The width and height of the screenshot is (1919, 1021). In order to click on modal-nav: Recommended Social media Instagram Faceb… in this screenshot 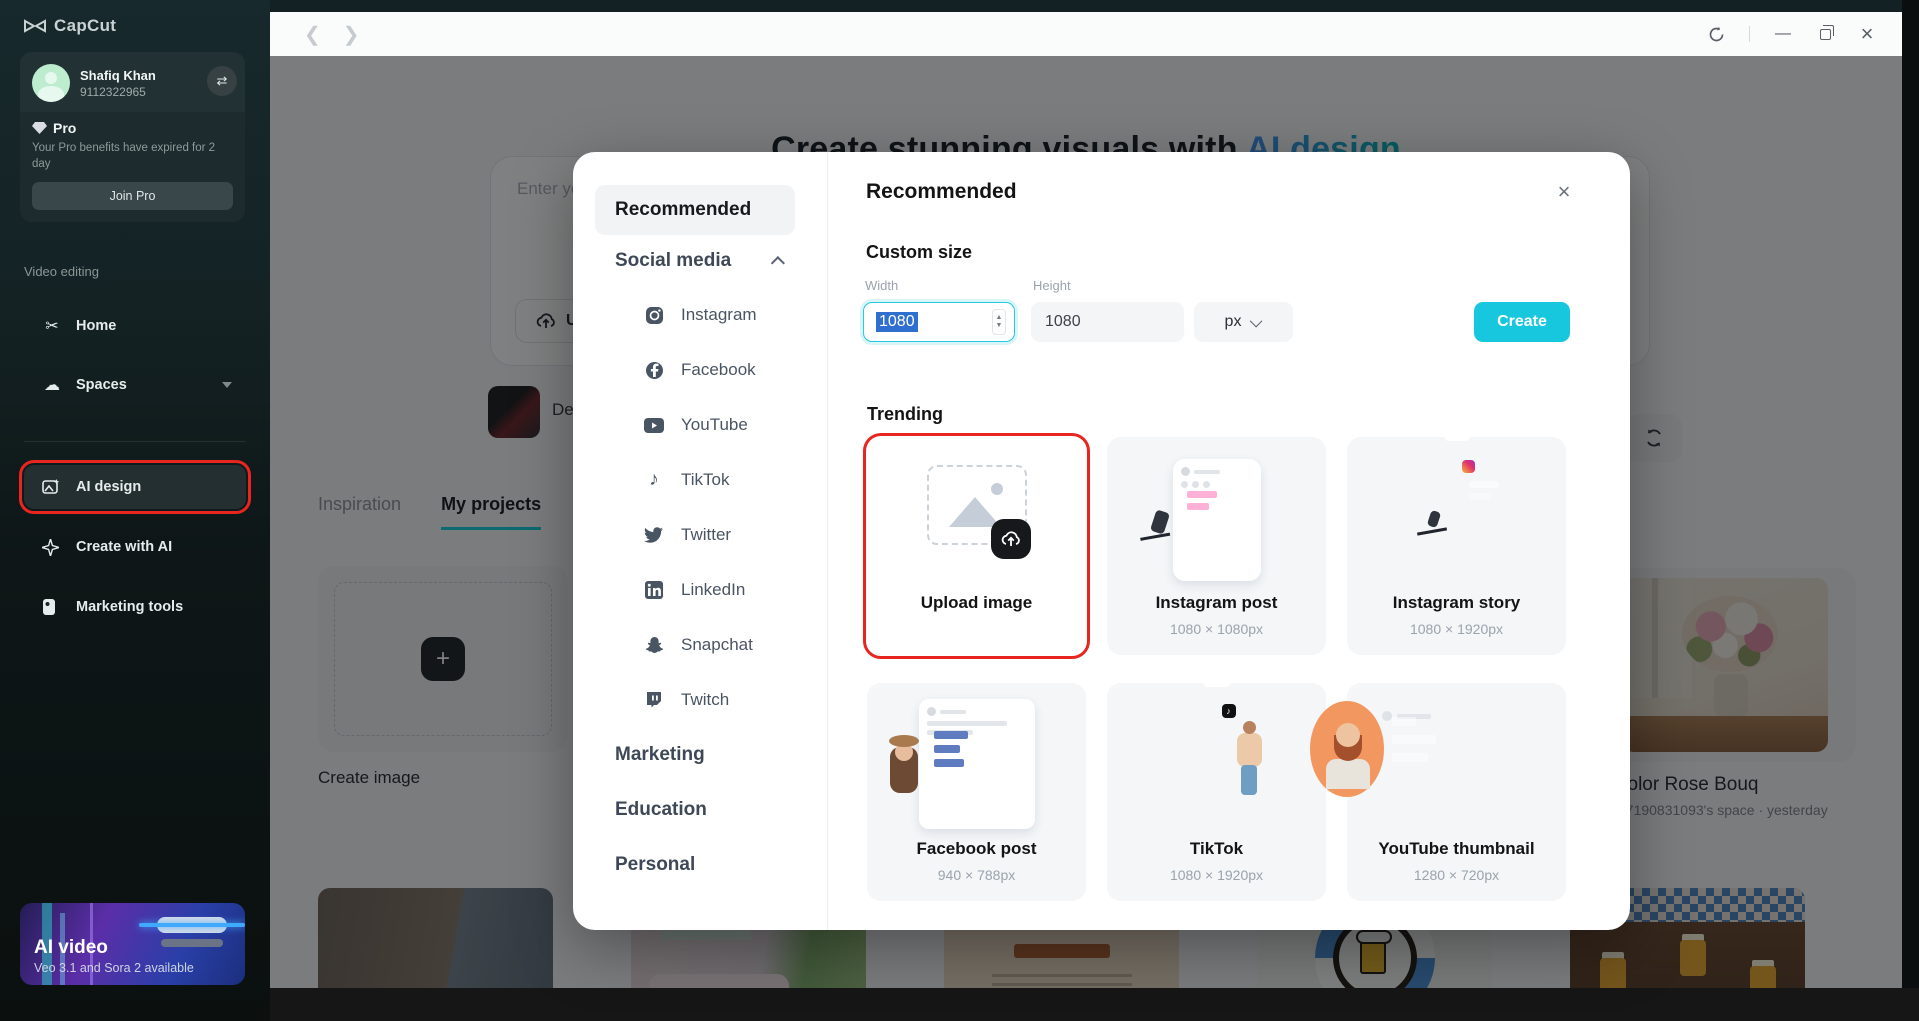, I will do `click(700, 541)`.